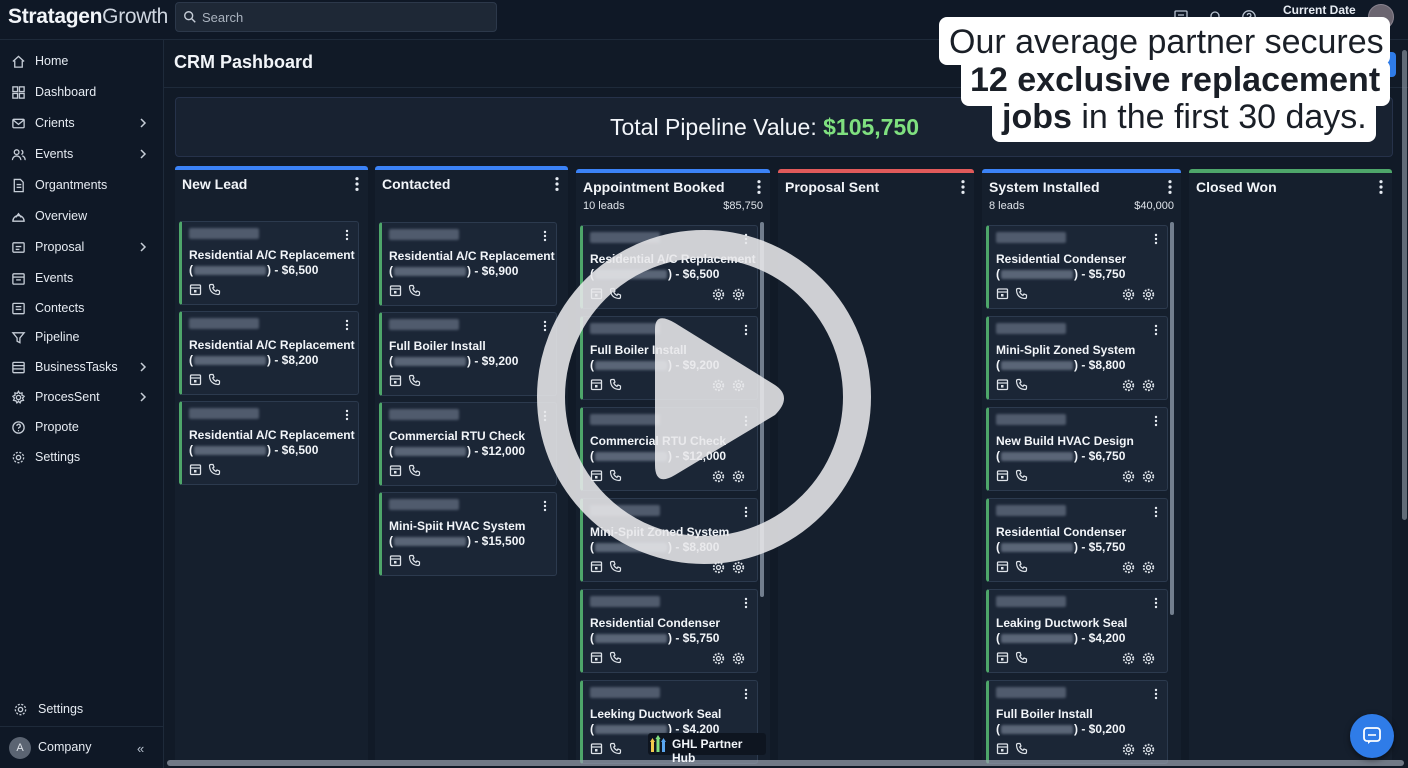 Image resolution: width=1408 pixels, height=768 pixels. What do you see at coordinates (140, 748) in the screenshot?
I see `collapse-sidebar-icon: «` at bounding box center [140, 748].